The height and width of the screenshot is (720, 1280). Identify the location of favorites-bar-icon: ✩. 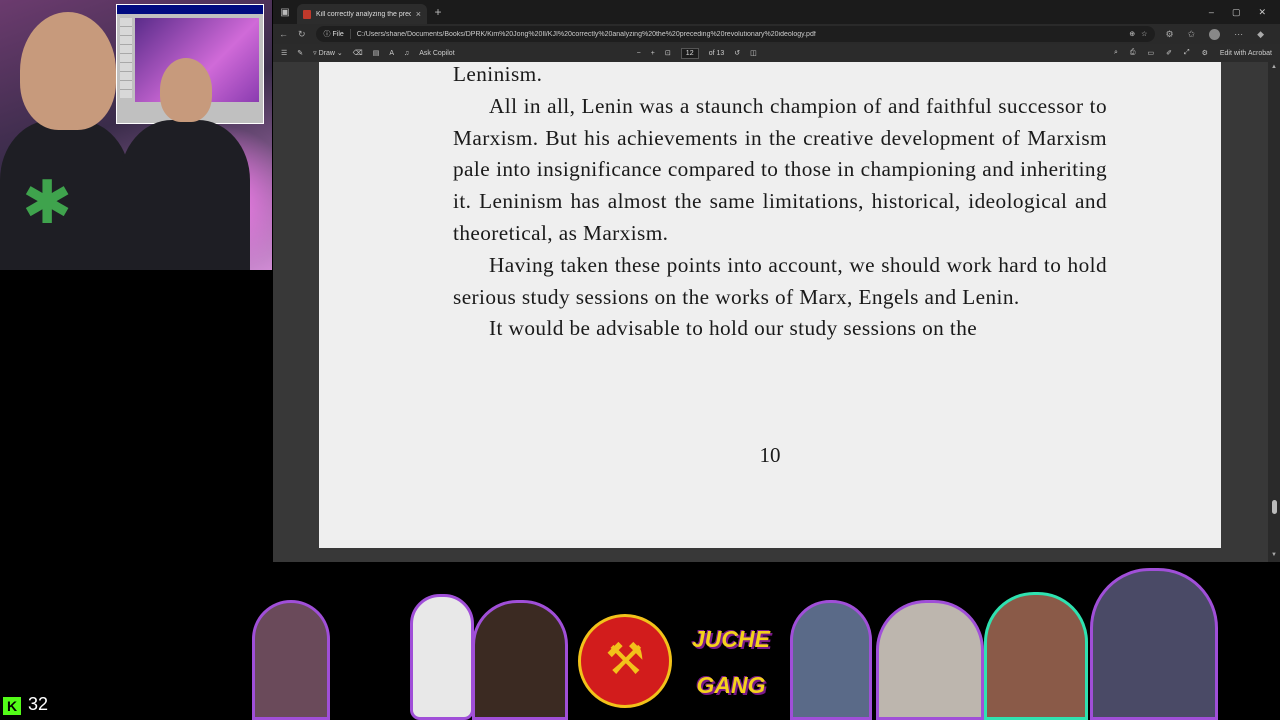
(1192, 34).